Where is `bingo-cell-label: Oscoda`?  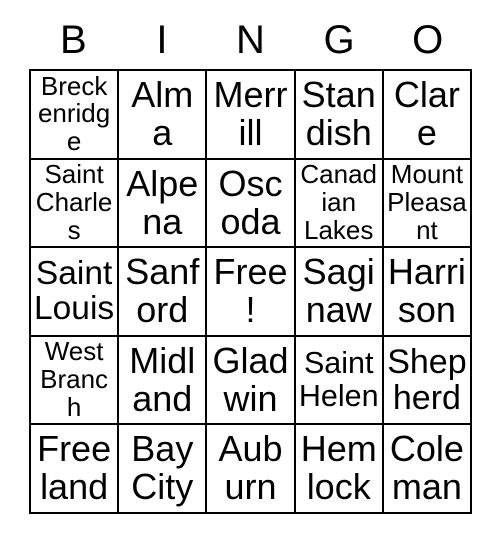 bingo-cell-label: Oscoda is located at coordinates (250, 202).